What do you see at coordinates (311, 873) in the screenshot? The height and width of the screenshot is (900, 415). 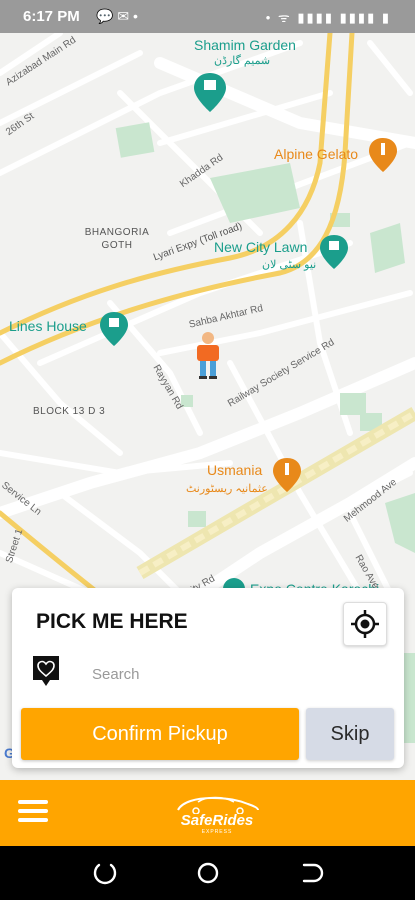 I see `back-icon` at bounding box center [311, 873].